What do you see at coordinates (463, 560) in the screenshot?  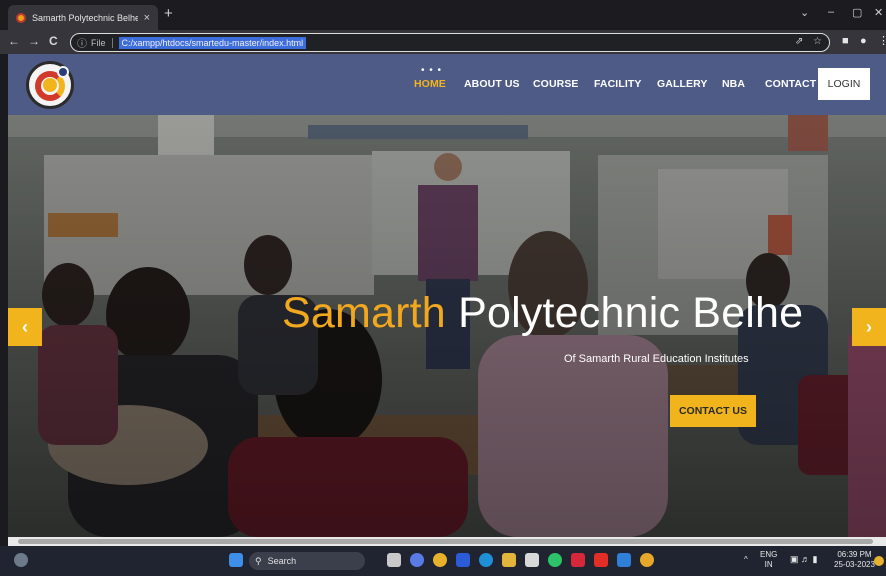 I see `bing-icon` at bounding box center [463, 560].